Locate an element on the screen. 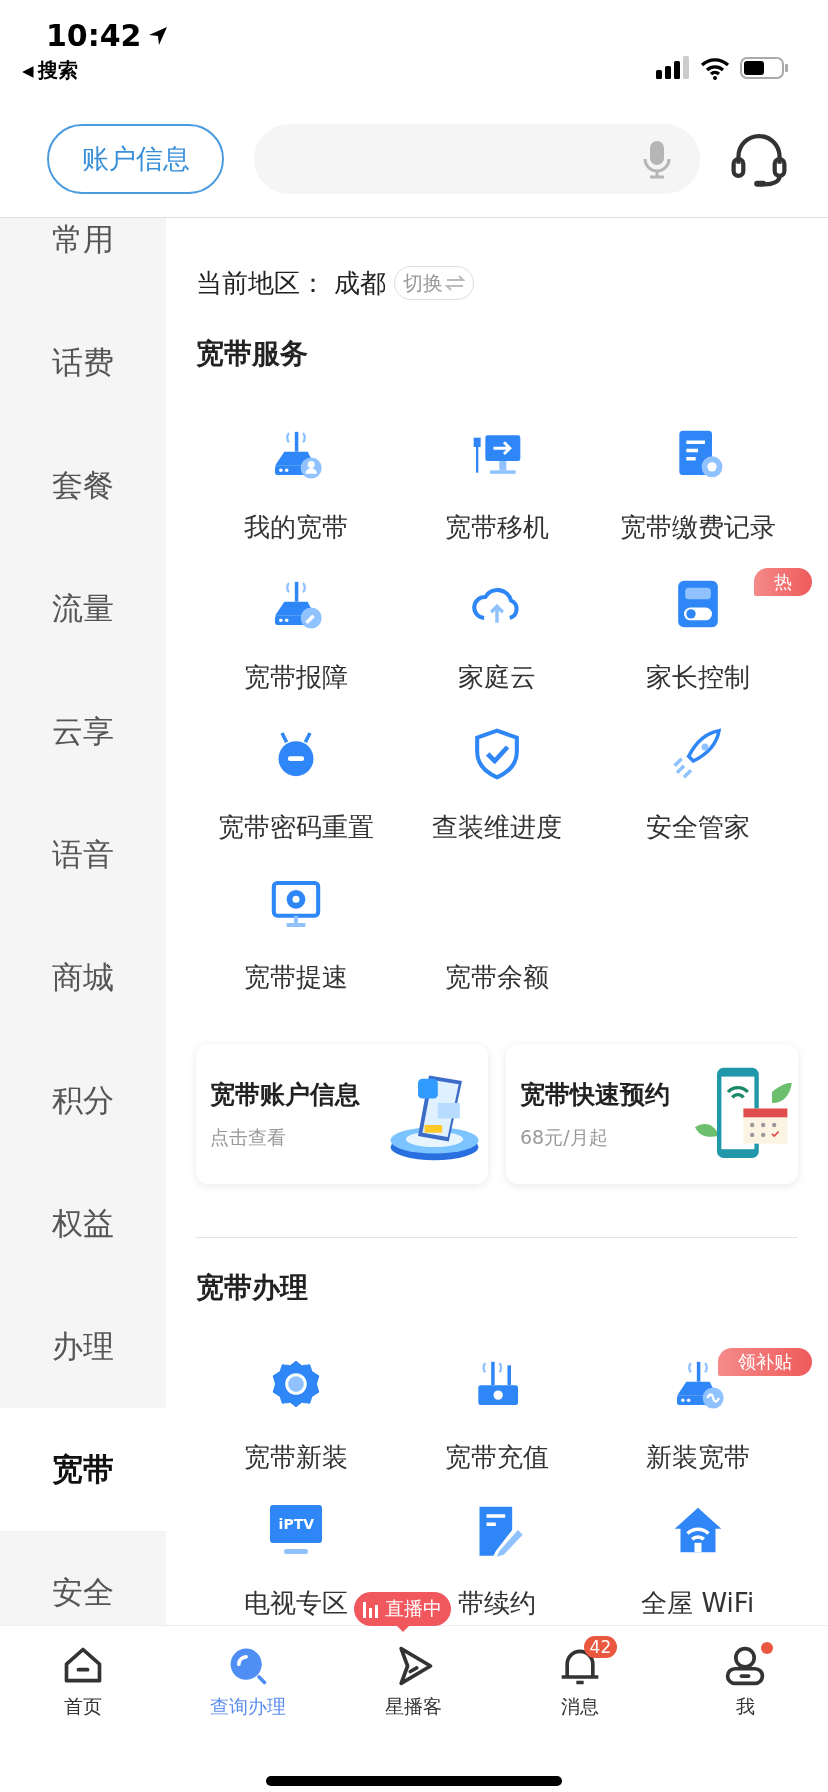  clock-time: 10:42 is located at coordinates (94, 35).